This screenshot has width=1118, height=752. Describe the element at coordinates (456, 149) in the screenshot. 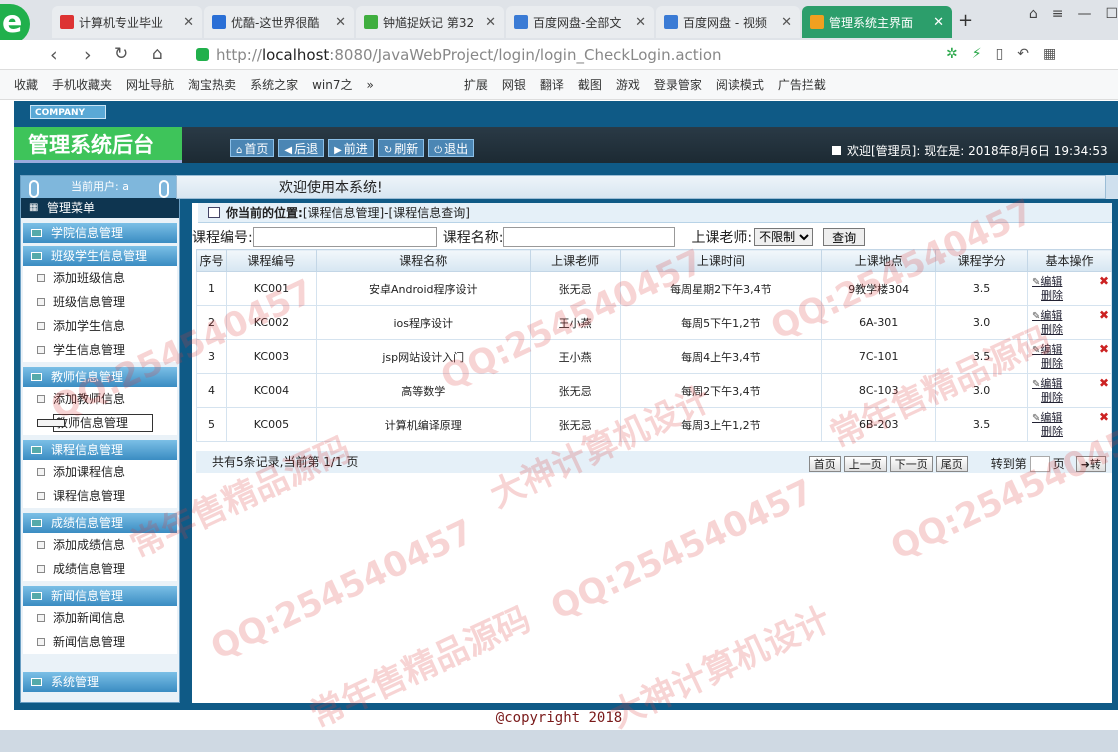

I see `logout-button-label: 退出` at that location.